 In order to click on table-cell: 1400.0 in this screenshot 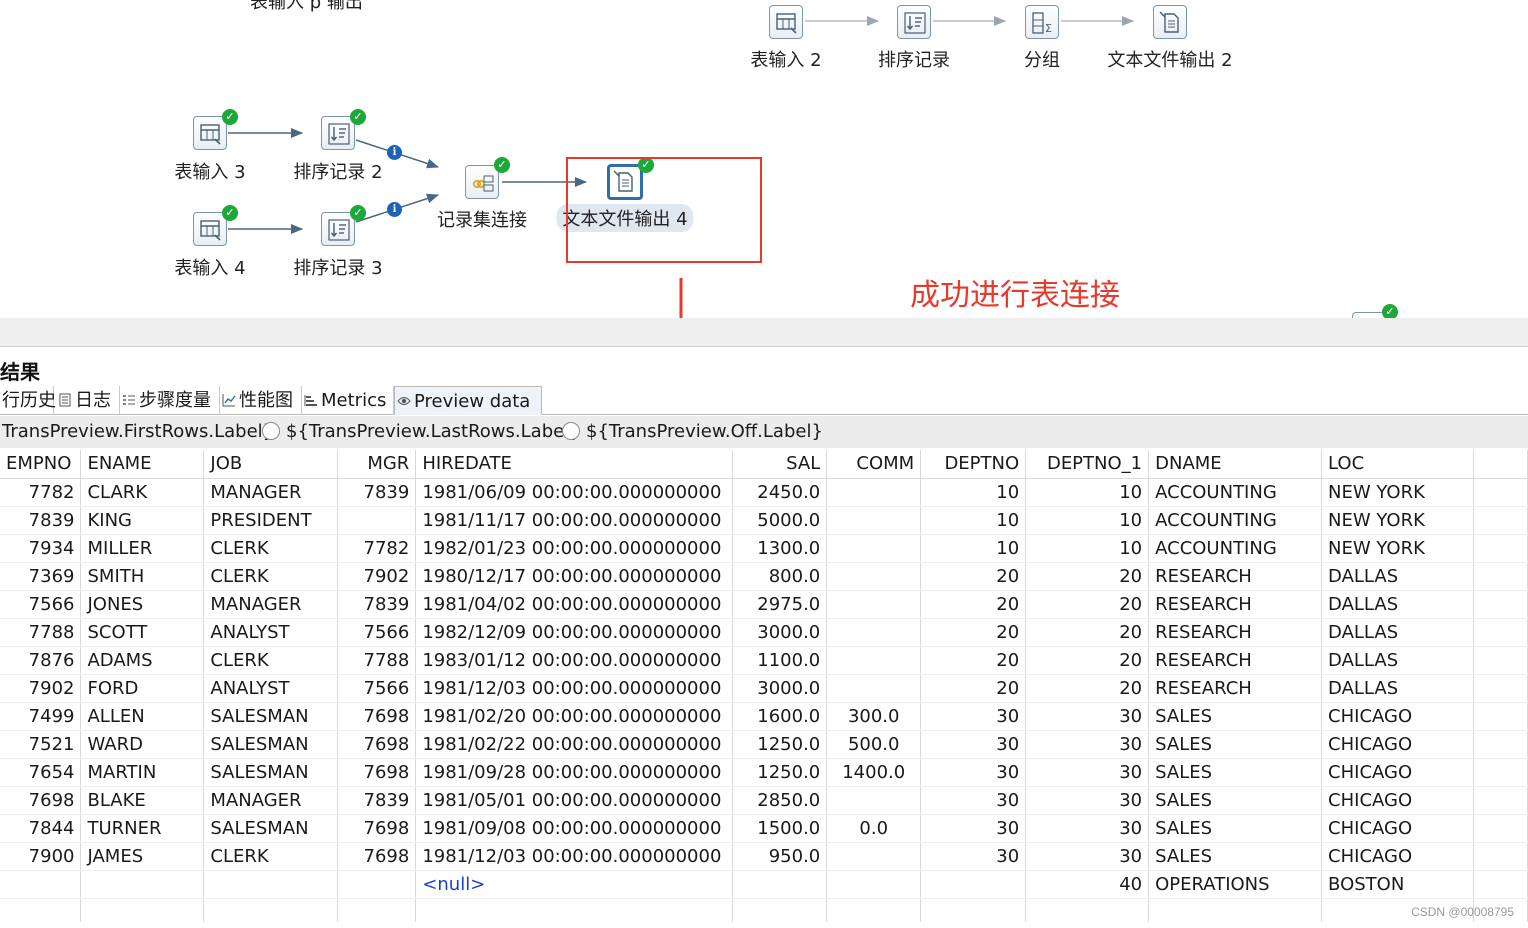, I will do `click(874, 772)`.